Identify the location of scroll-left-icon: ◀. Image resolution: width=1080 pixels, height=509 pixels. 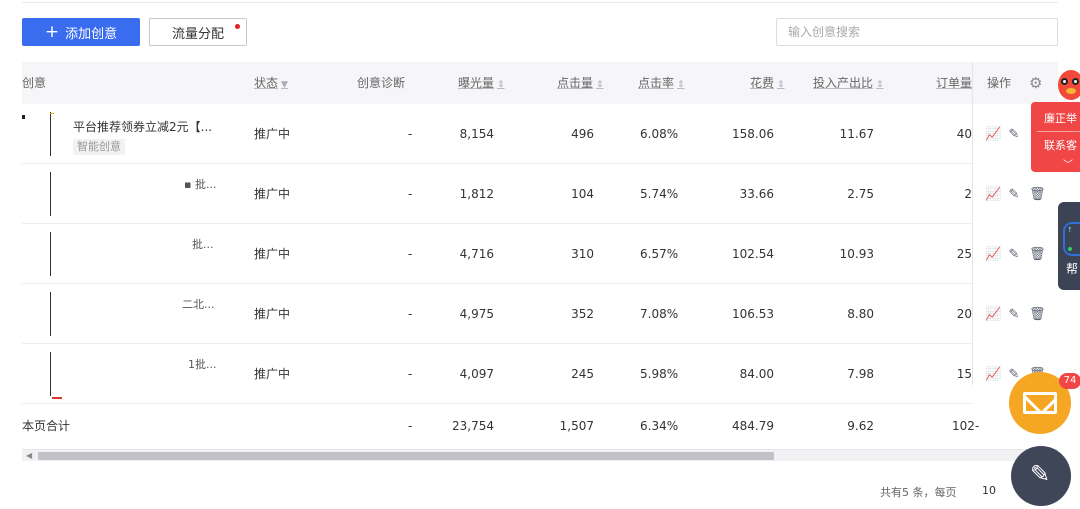
(29, 455).